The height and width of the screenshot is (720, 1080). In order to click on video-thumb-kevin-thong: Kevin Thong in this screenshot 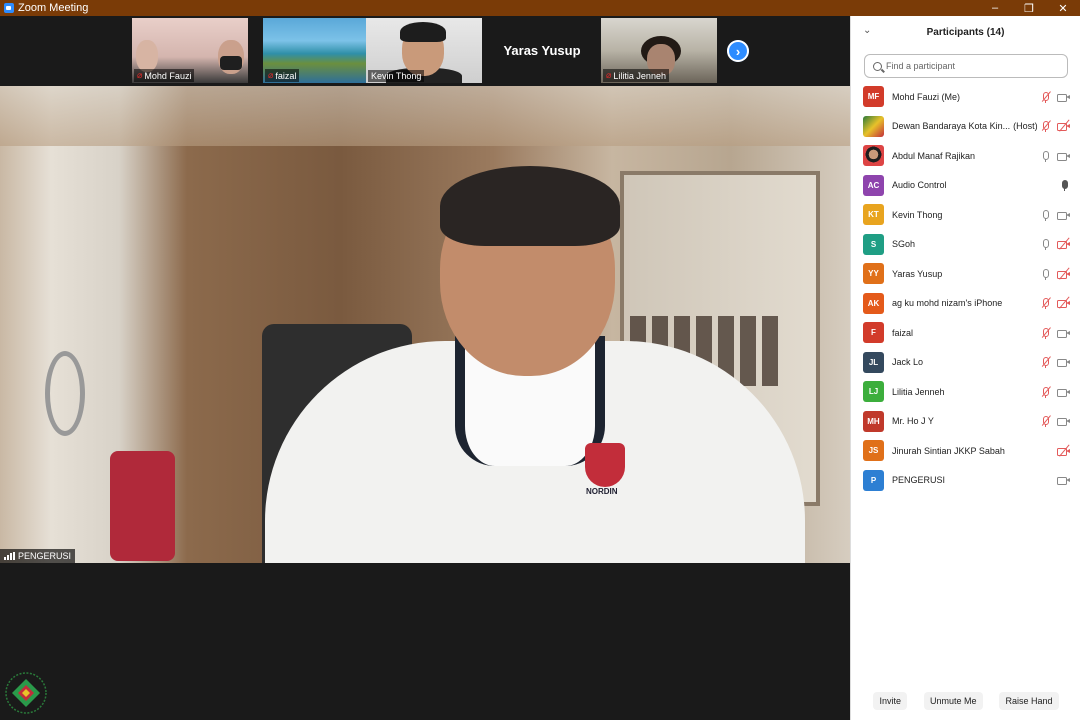, I will do `click(424, 50)`.